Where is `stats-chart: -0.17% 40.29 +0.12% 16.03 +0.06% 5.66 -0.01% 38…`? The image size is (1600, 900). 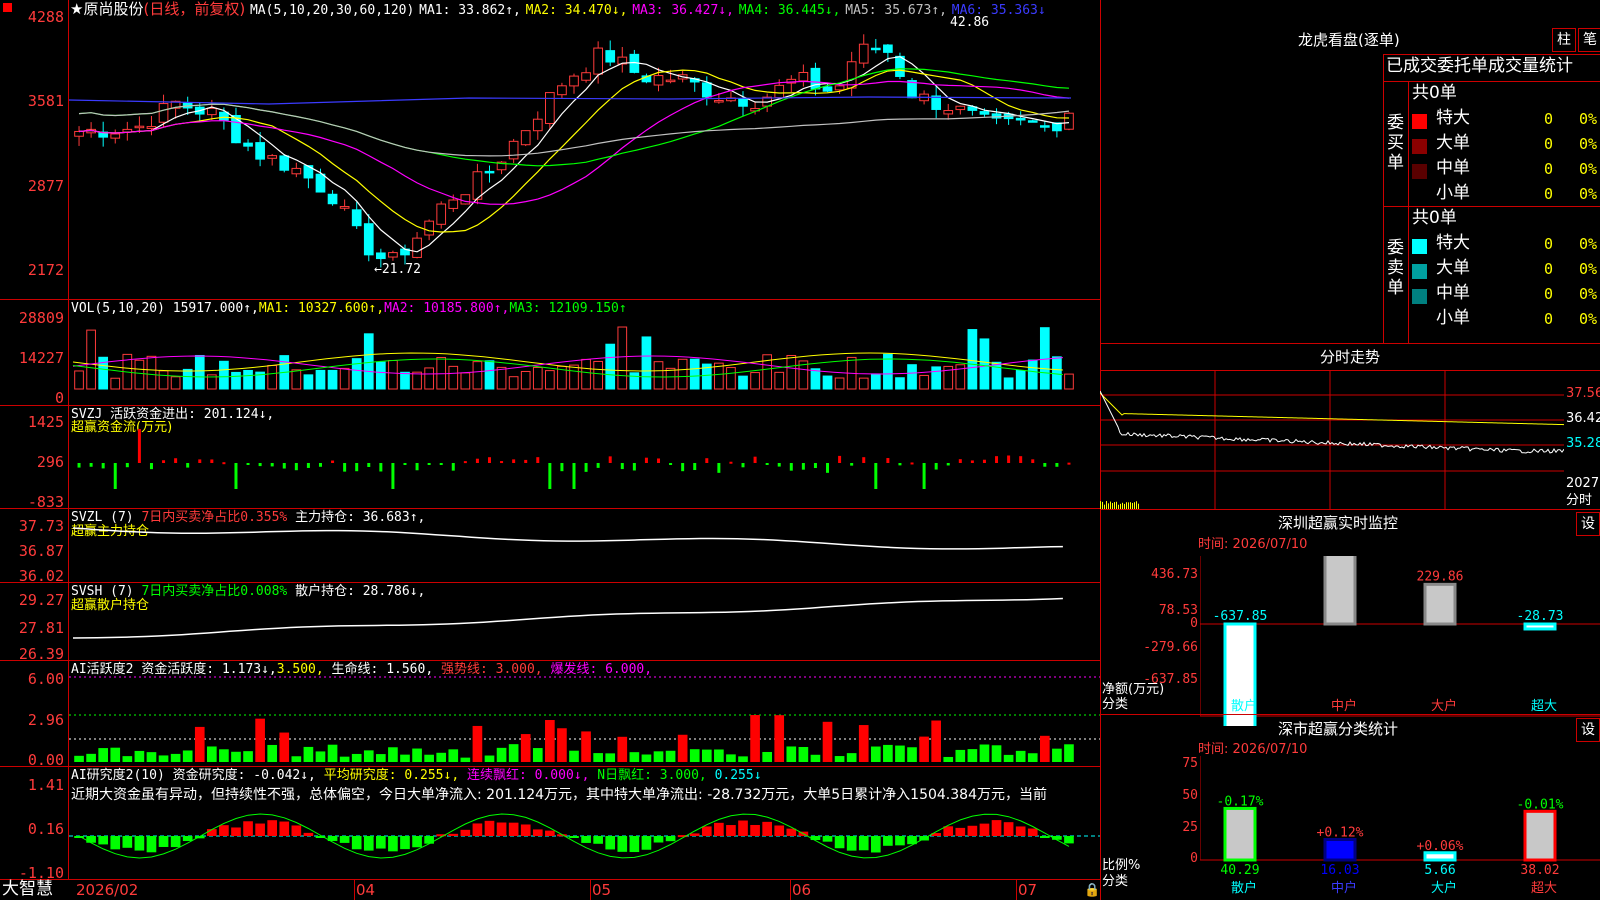 stats-chart: -0.17% 40.29 +0.12% 16.03 +0.06% 5.66 -0.01% 38… is located at coordinates (1400, 821).